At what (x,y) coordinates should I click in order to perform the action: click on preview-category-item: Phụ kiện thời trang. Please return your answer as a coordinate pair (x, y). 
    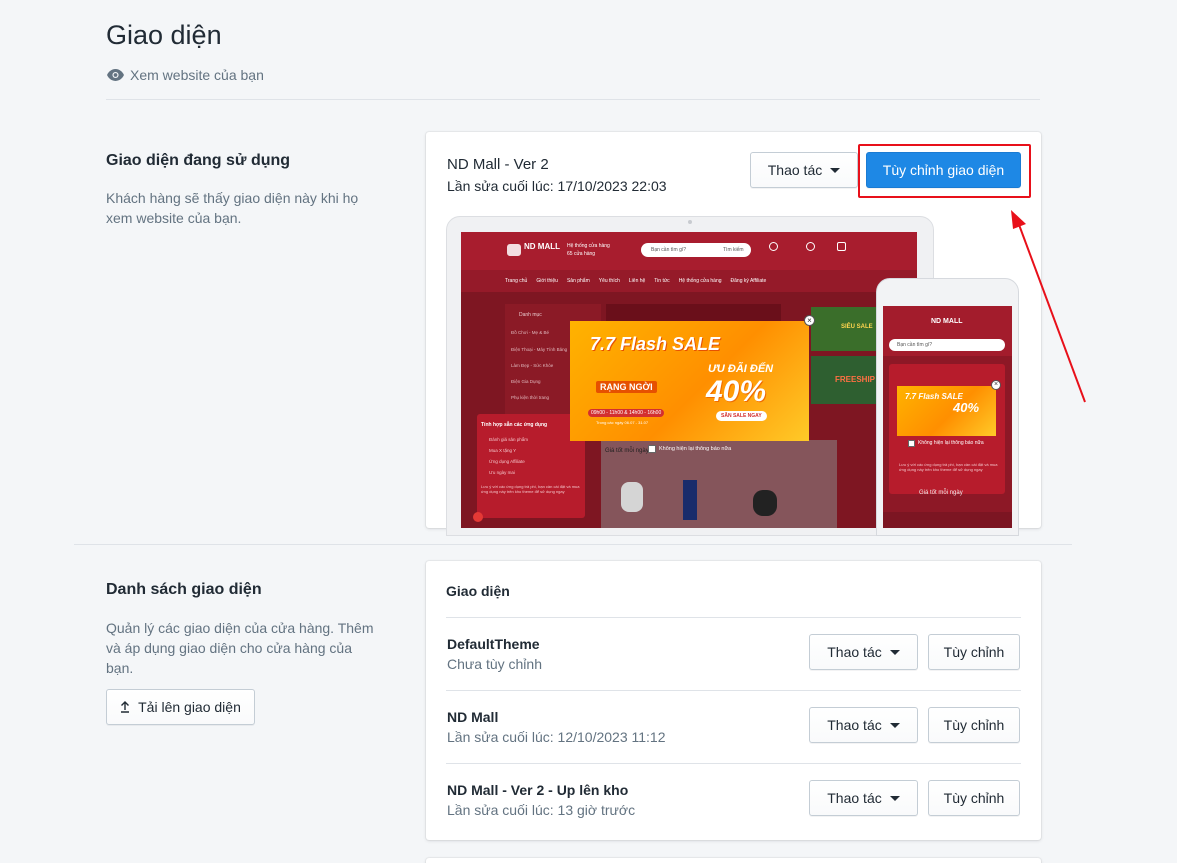
    Looking at the image, I should click on (530, 397).